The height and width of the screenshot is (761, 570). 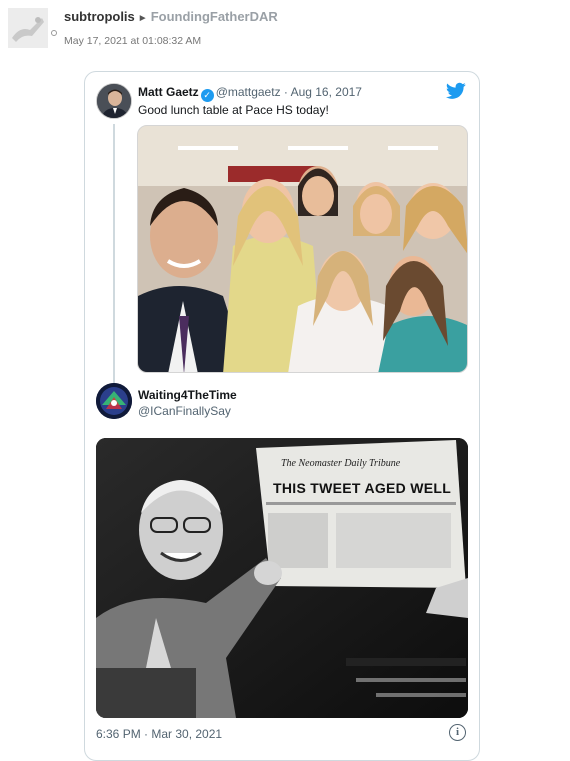 I want to click on post-names: subtropolis ► FoundingFatherDAR, so click(x=171, y=18).